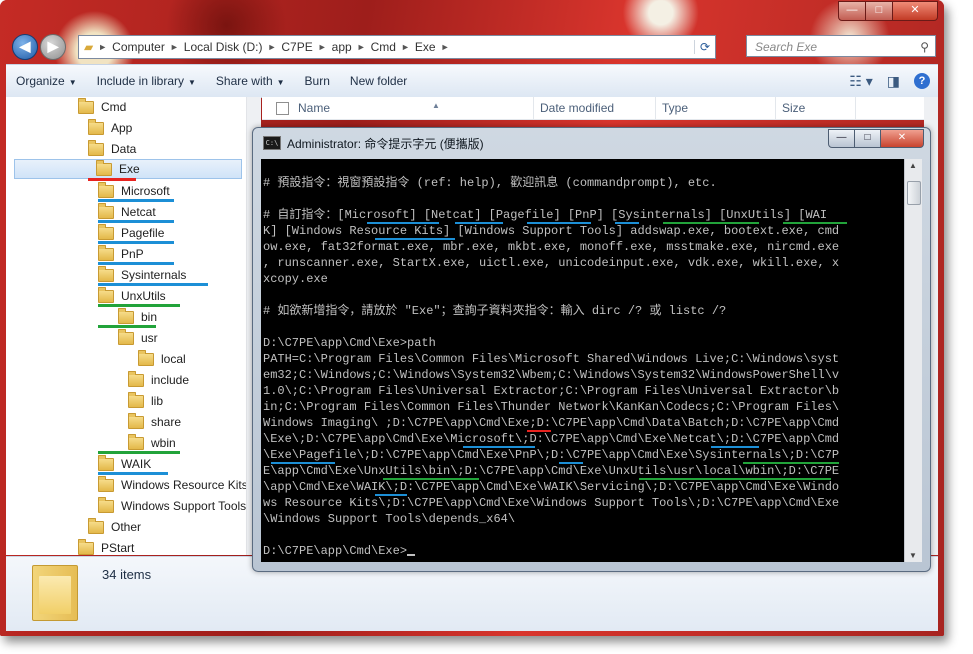 The image size is (973, 654). What do you see at coordinates (46, 81) in the screenshot?
I see `organize-button: Organize ▼` at bounding box center [46, 81].